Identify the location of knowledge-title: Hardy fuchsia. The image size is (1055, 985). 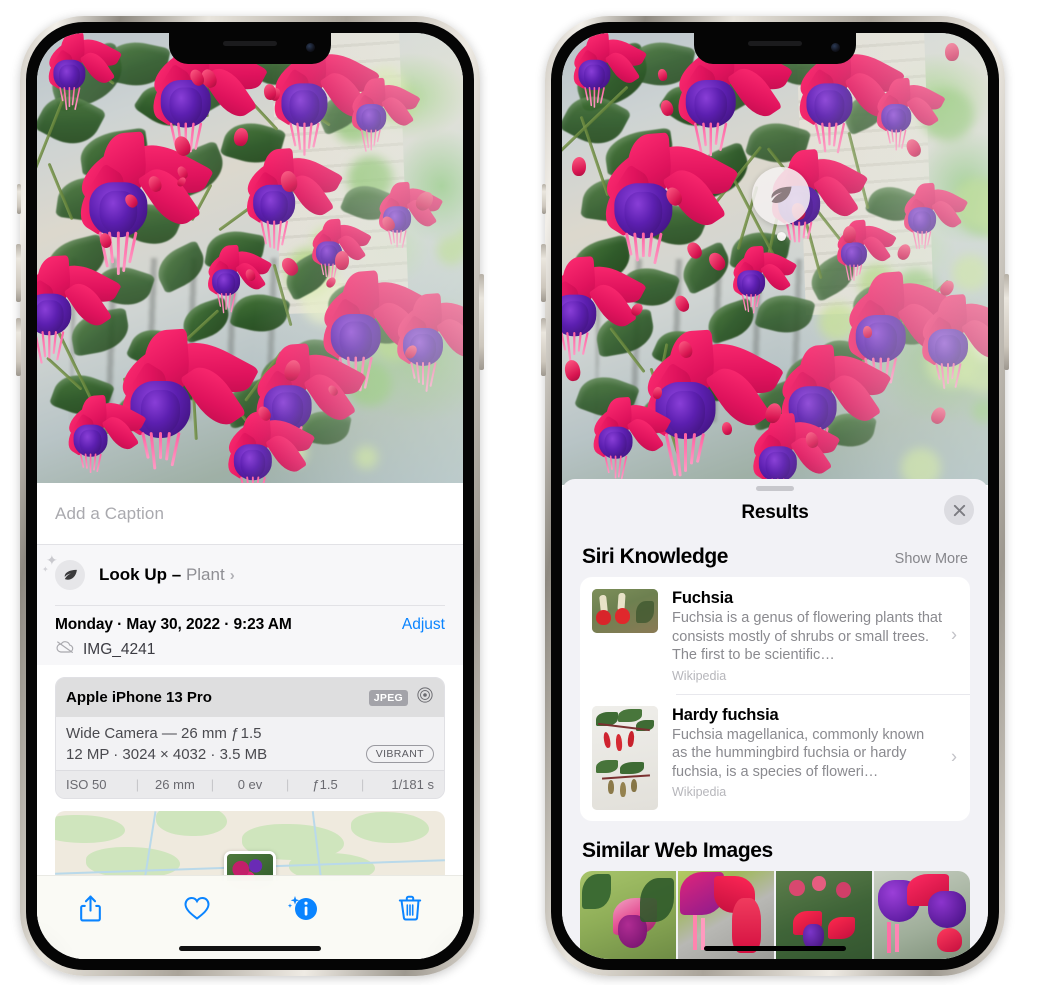
(725, 714).